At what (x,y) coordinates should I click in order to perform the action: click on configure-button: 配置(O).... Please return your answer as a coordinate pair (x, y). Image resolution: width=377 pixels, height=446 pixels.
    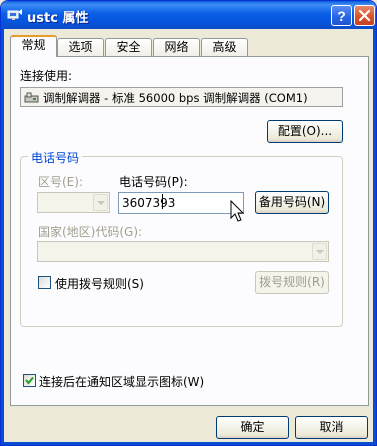
    Looking at the image, I should click on (305, 131).